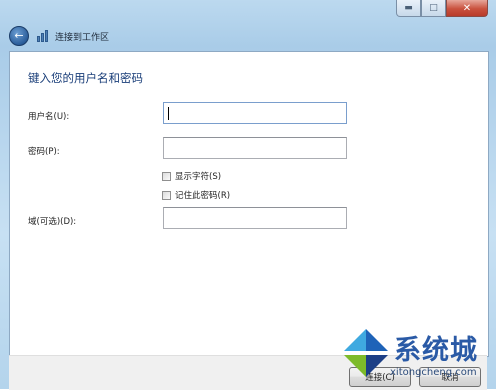 The width and height of the screenshot is (496, 390). Describe the element at coordinates (433, 372) in the screenshot. I see `watermark-url: xitongcheng.com` at that location.